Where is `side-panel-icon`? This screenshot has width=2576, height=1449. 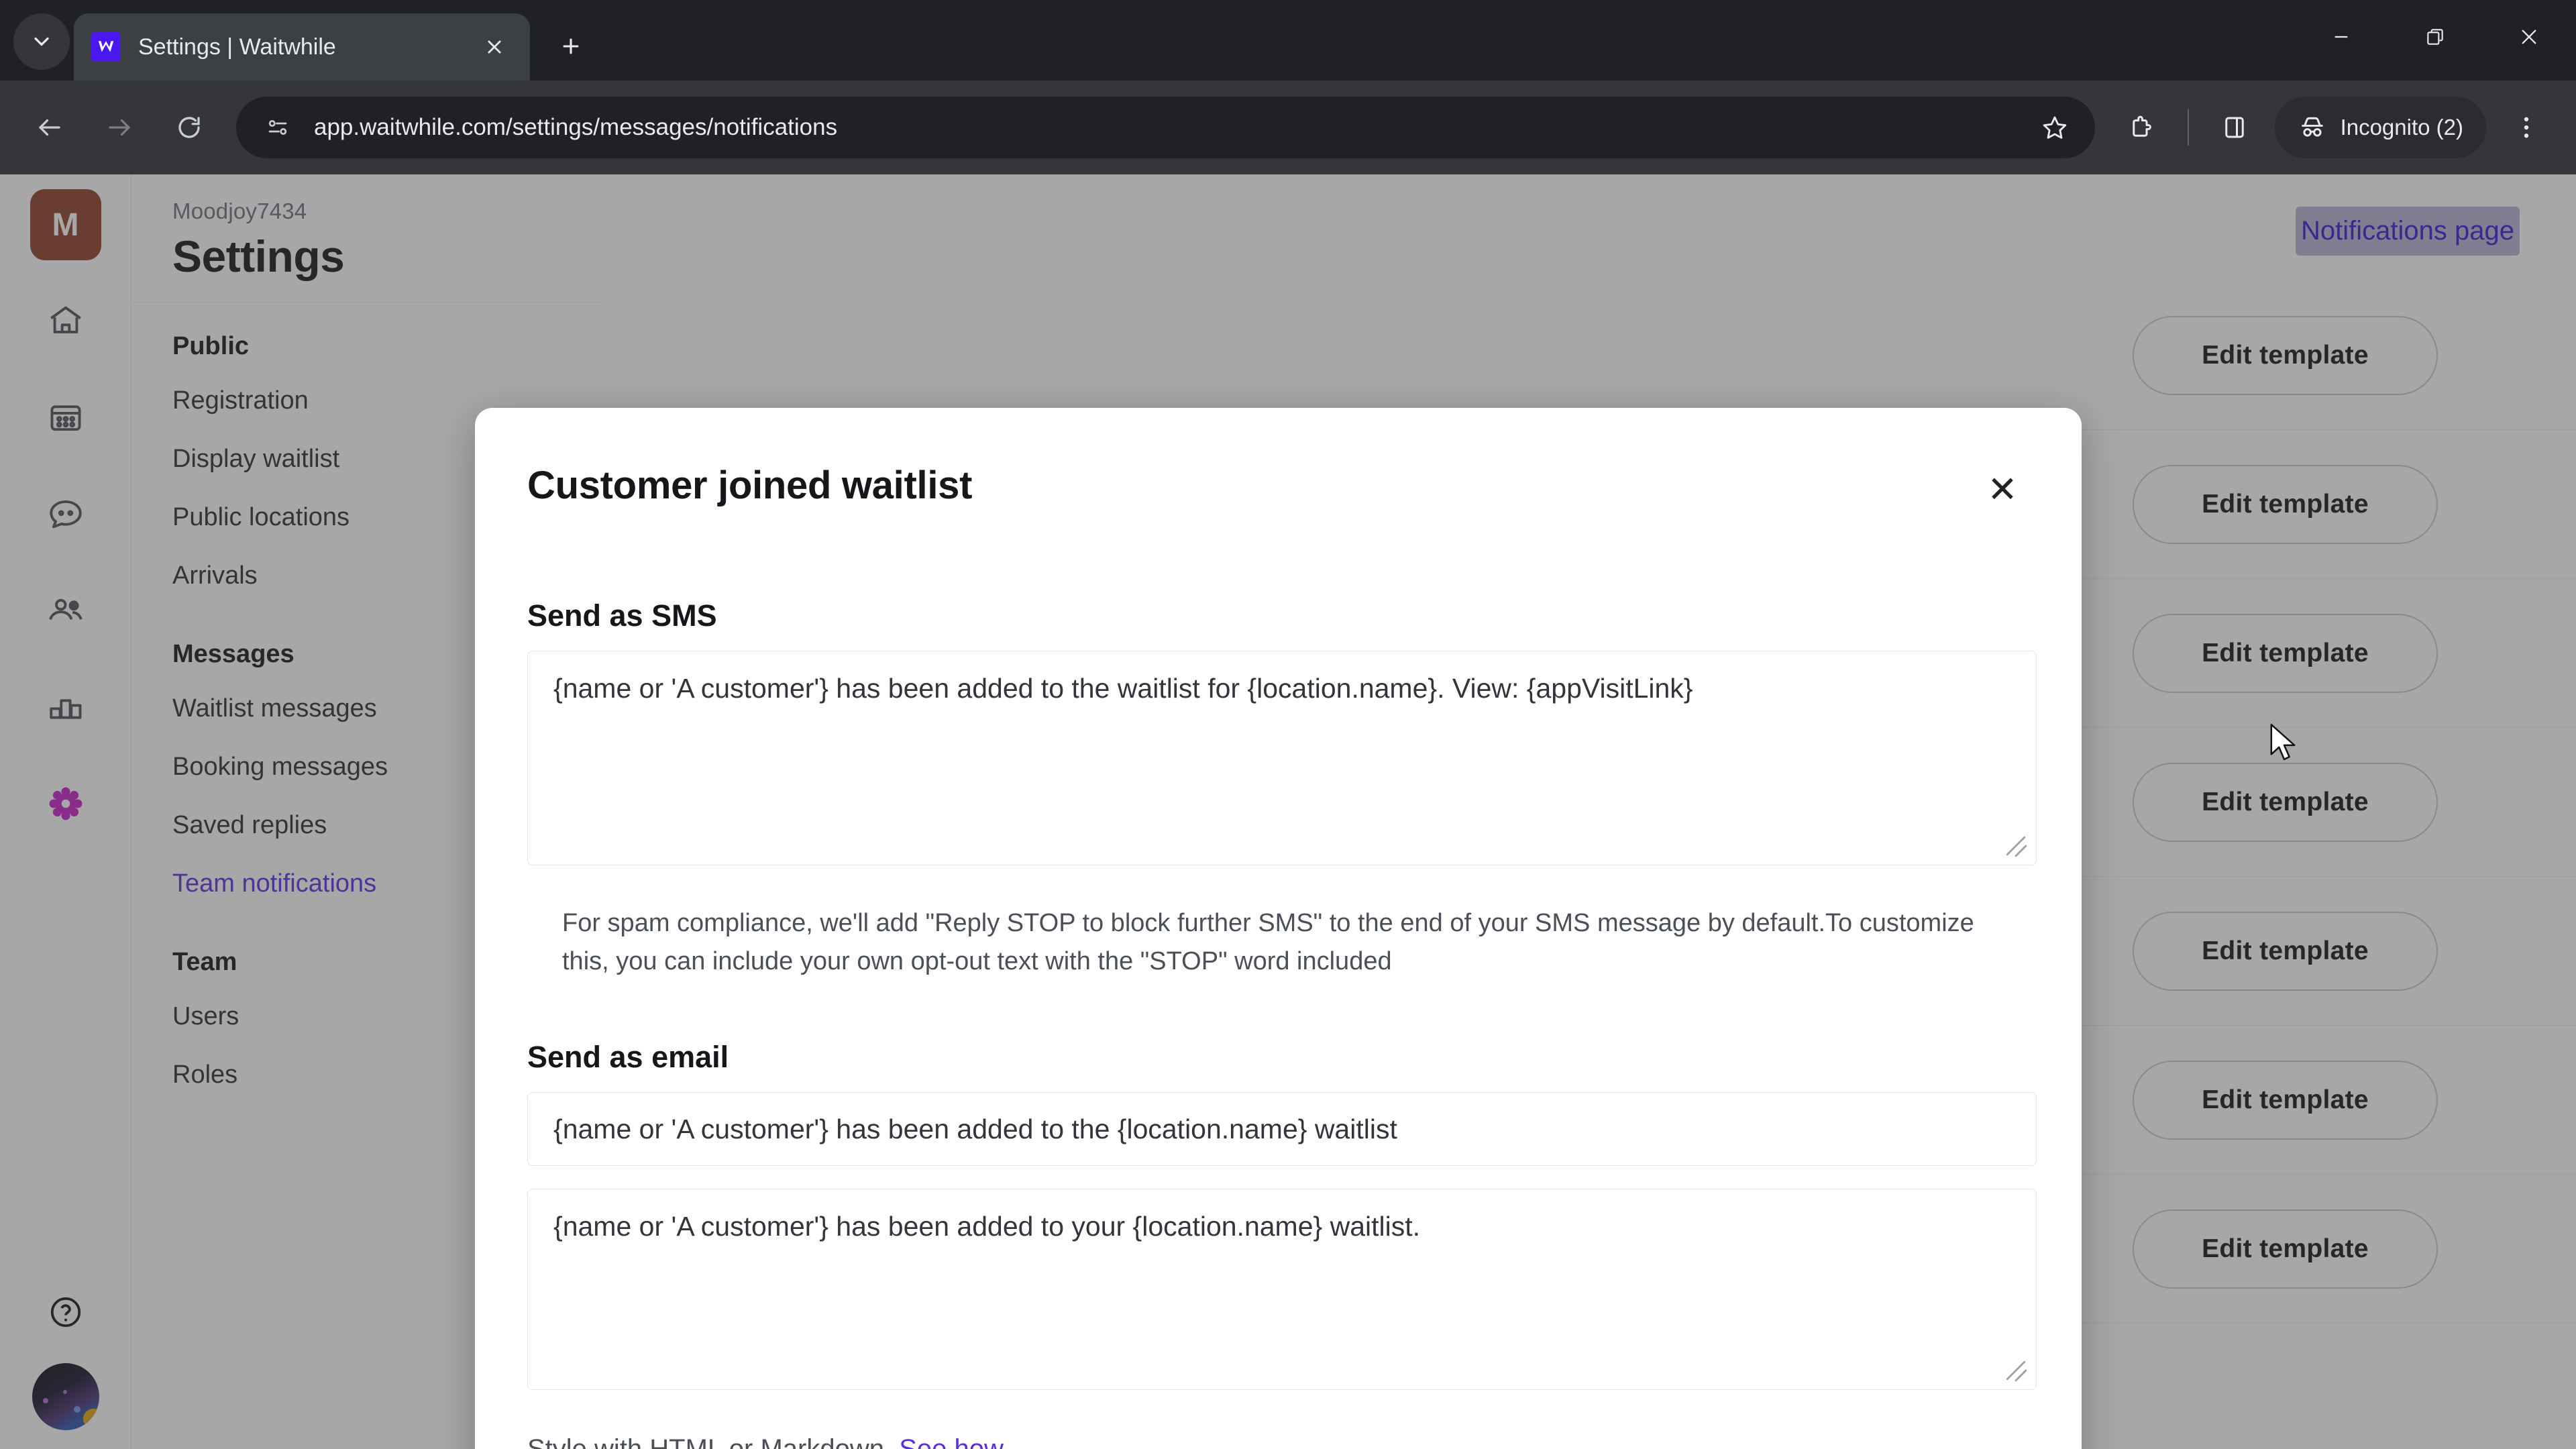
side-panel-icon is located at coordinates (2234, 127).